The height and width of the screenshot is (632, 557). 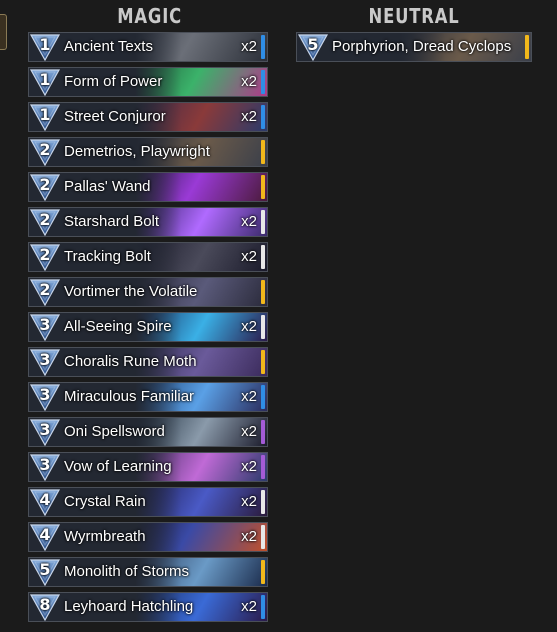 I want to click on card-name: Starshard Bolt, so click(x=112, y=221).